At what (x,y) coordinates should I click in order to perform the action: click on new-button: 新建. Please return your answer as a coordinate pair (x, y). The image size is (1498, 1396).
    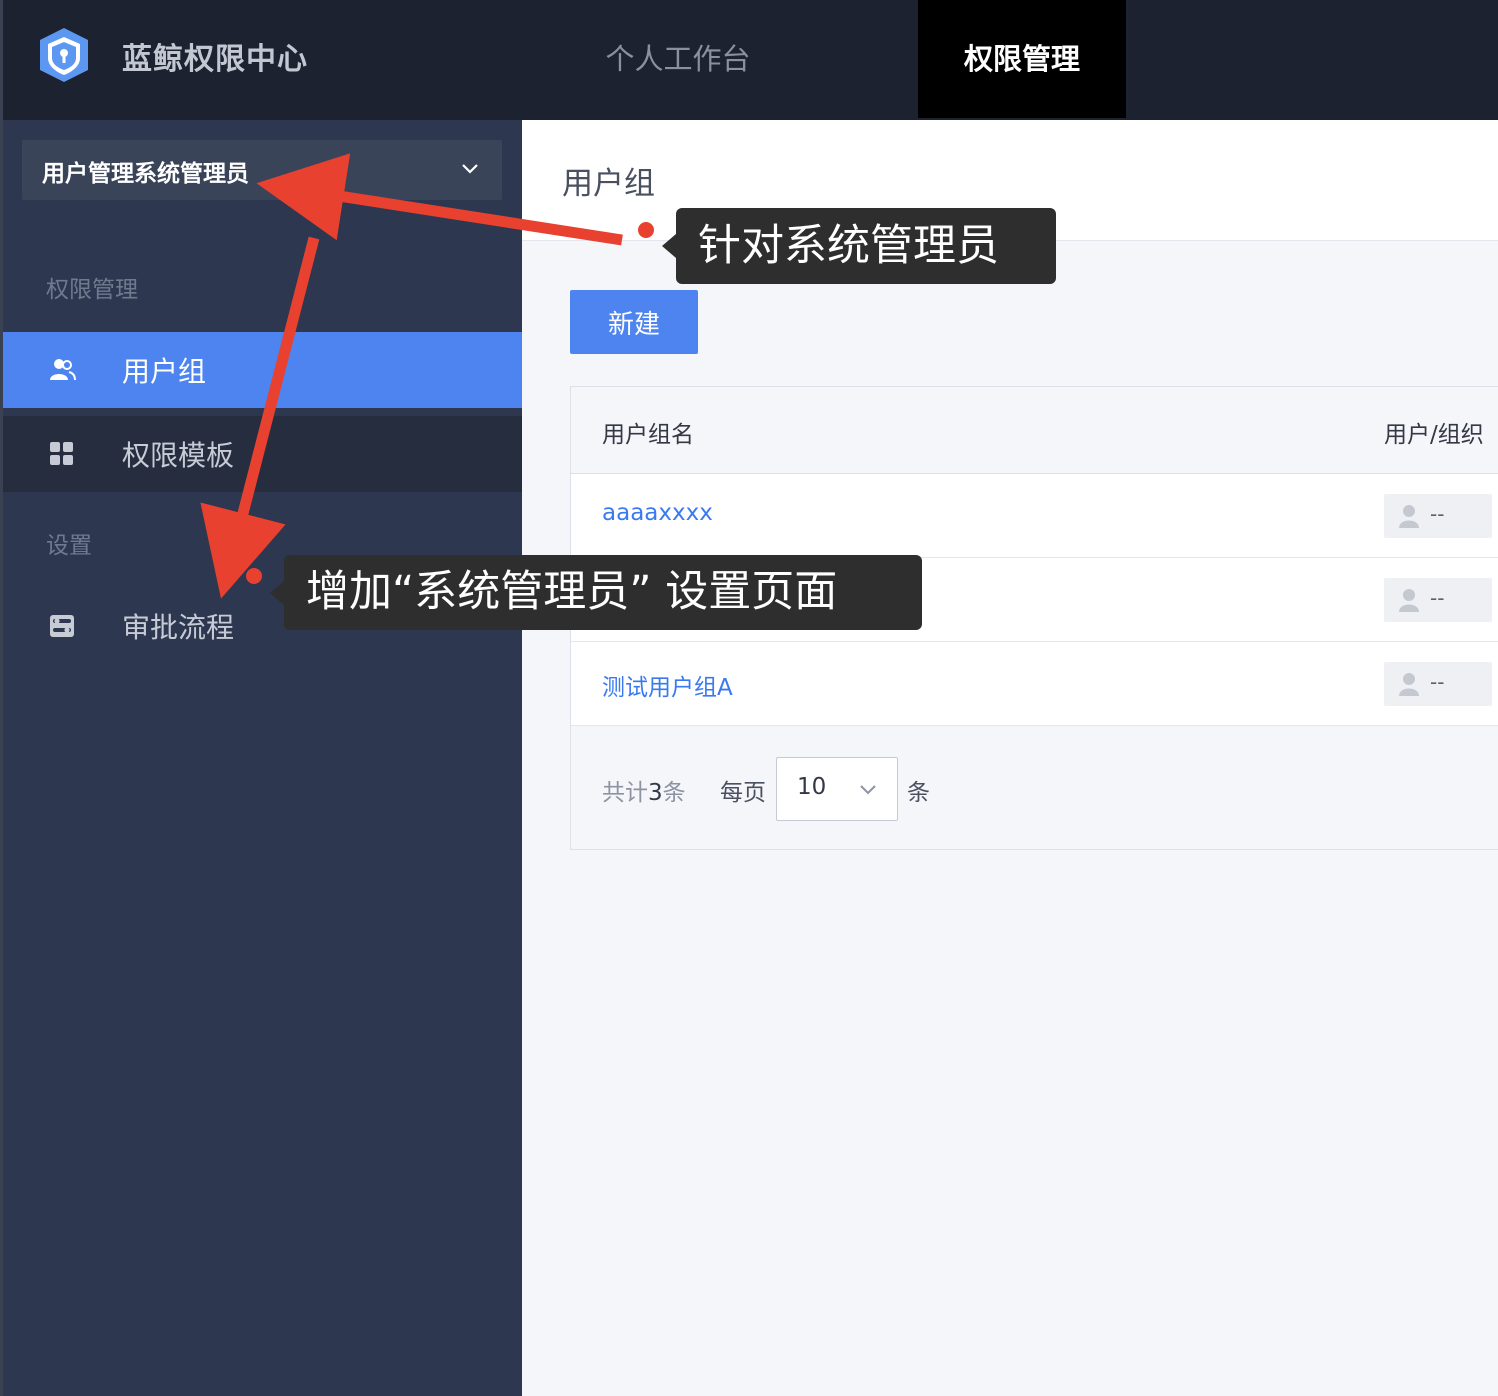
    Looking at the image, I should click on (634, 322).